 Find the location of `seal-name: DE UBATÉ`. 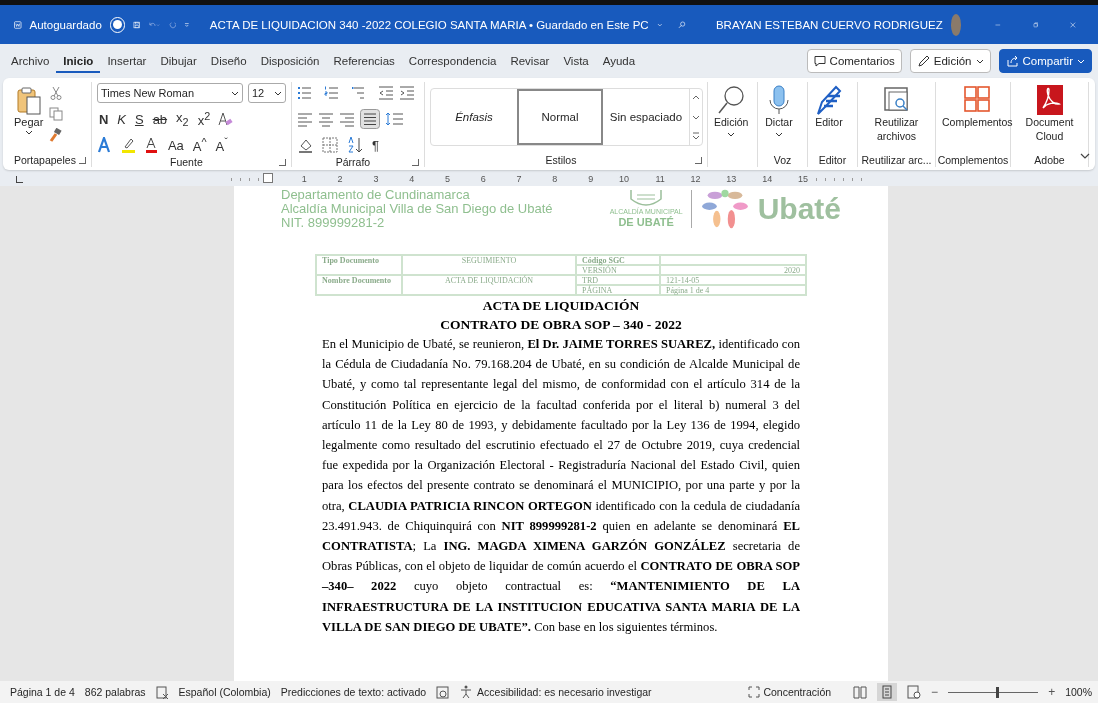

seal-name: DE UBATÉ is located at coordinates (646, 222).